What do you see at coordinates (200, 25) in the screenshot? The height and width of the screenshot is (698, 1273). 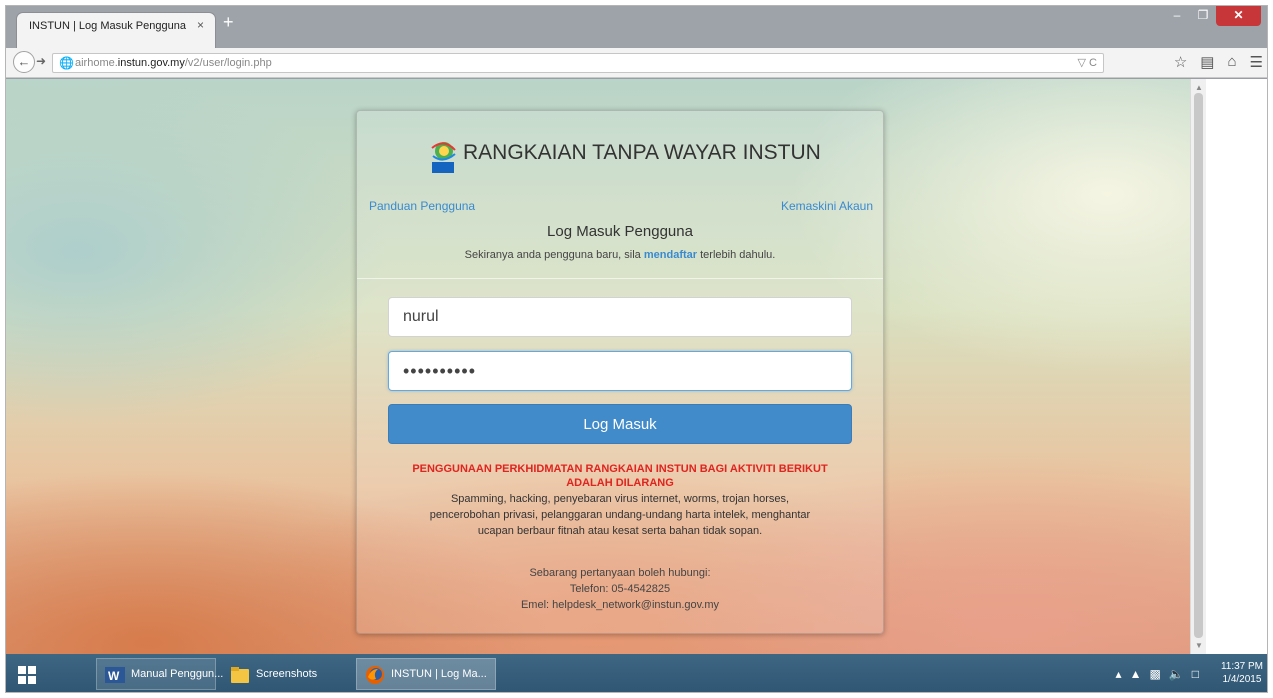 I see `tab-close-icon: ×` at bounding box center [200, 25].